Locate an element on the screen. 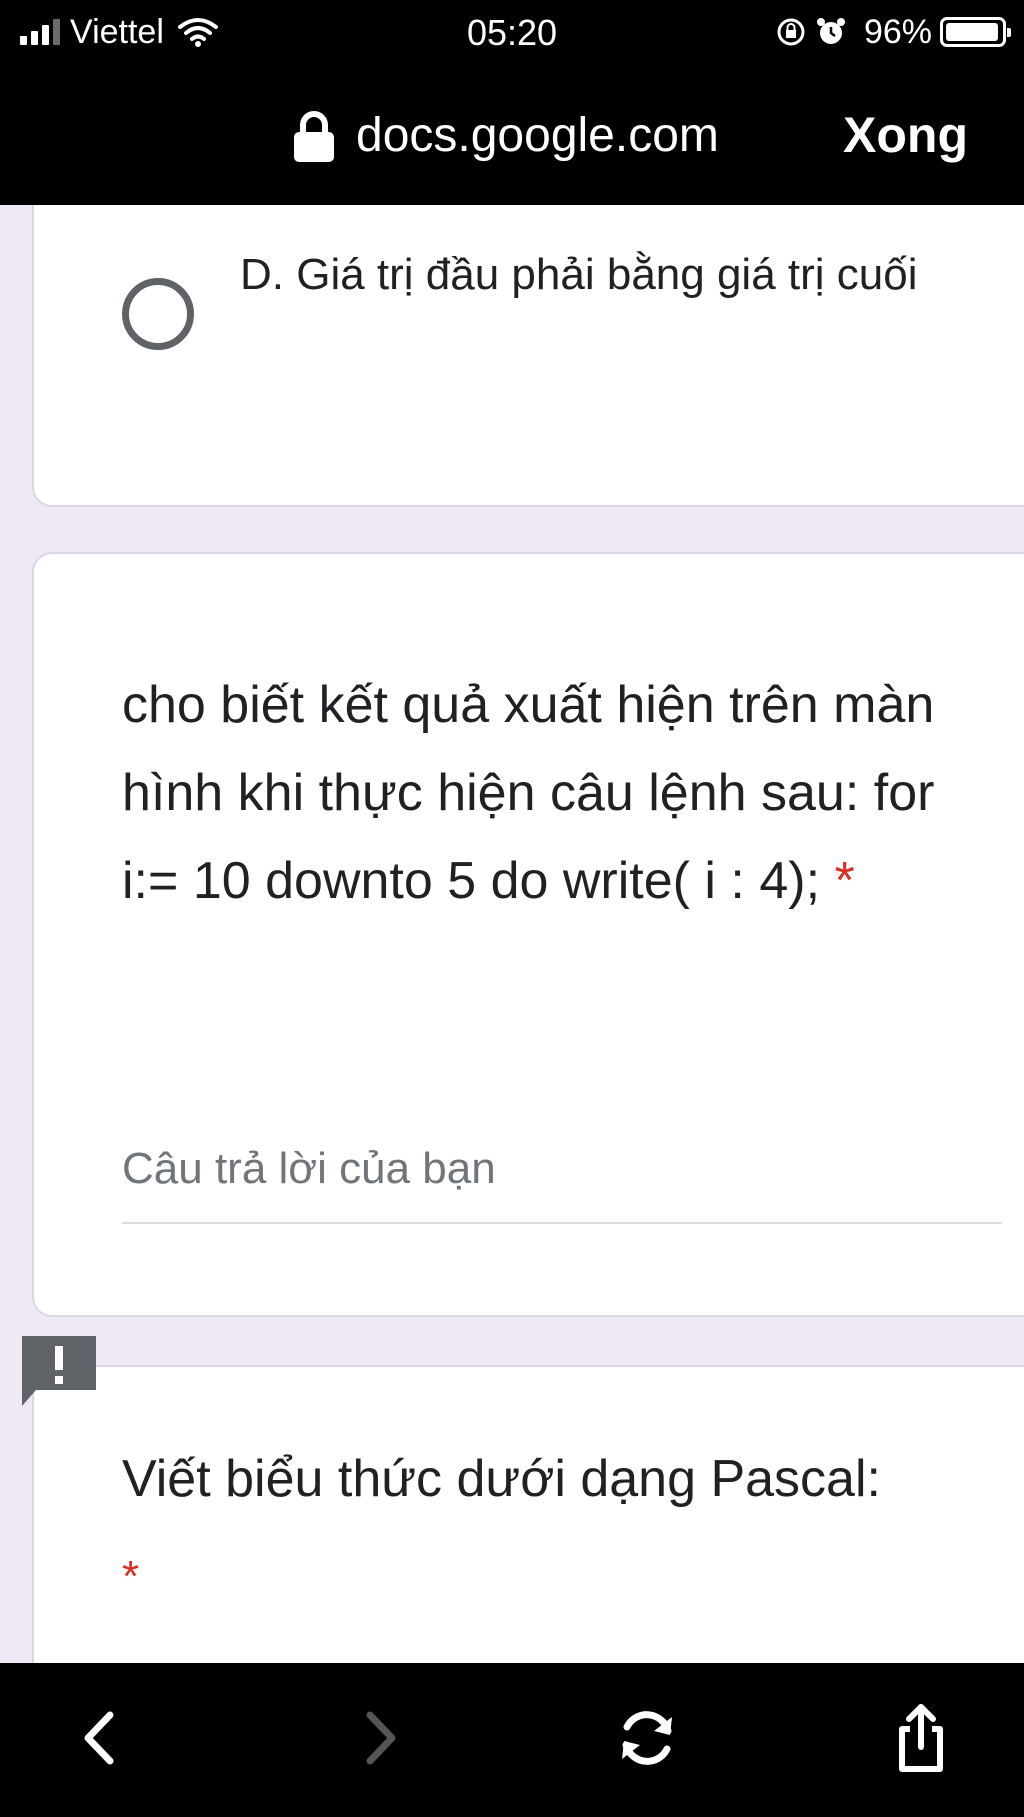  lock-icon is located at coordinates (314, 136).